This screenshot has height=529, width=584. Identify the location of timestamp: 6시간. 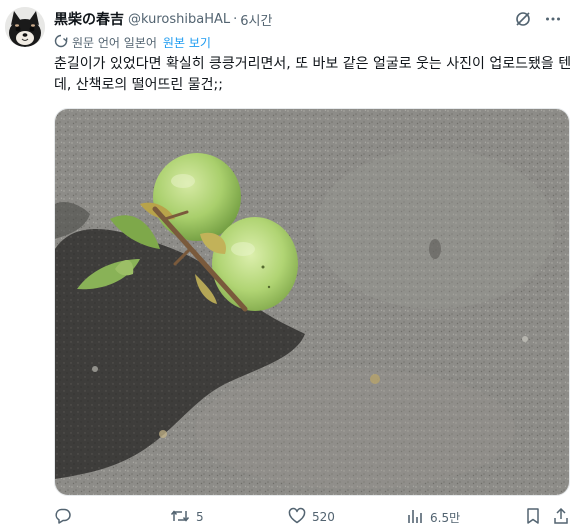
(256, 19).